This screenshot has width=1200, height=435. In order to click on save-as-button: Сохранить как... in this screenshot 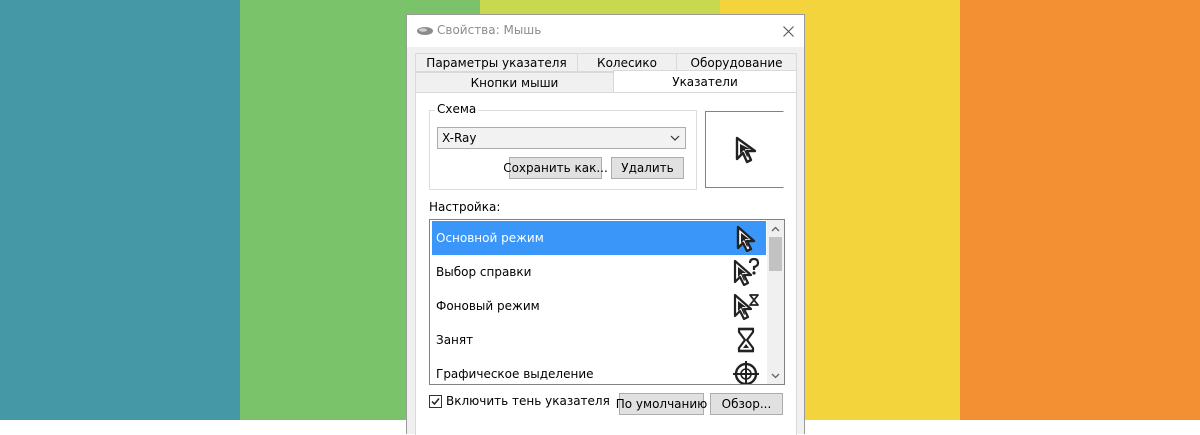, I will do `click(555, 168)`.